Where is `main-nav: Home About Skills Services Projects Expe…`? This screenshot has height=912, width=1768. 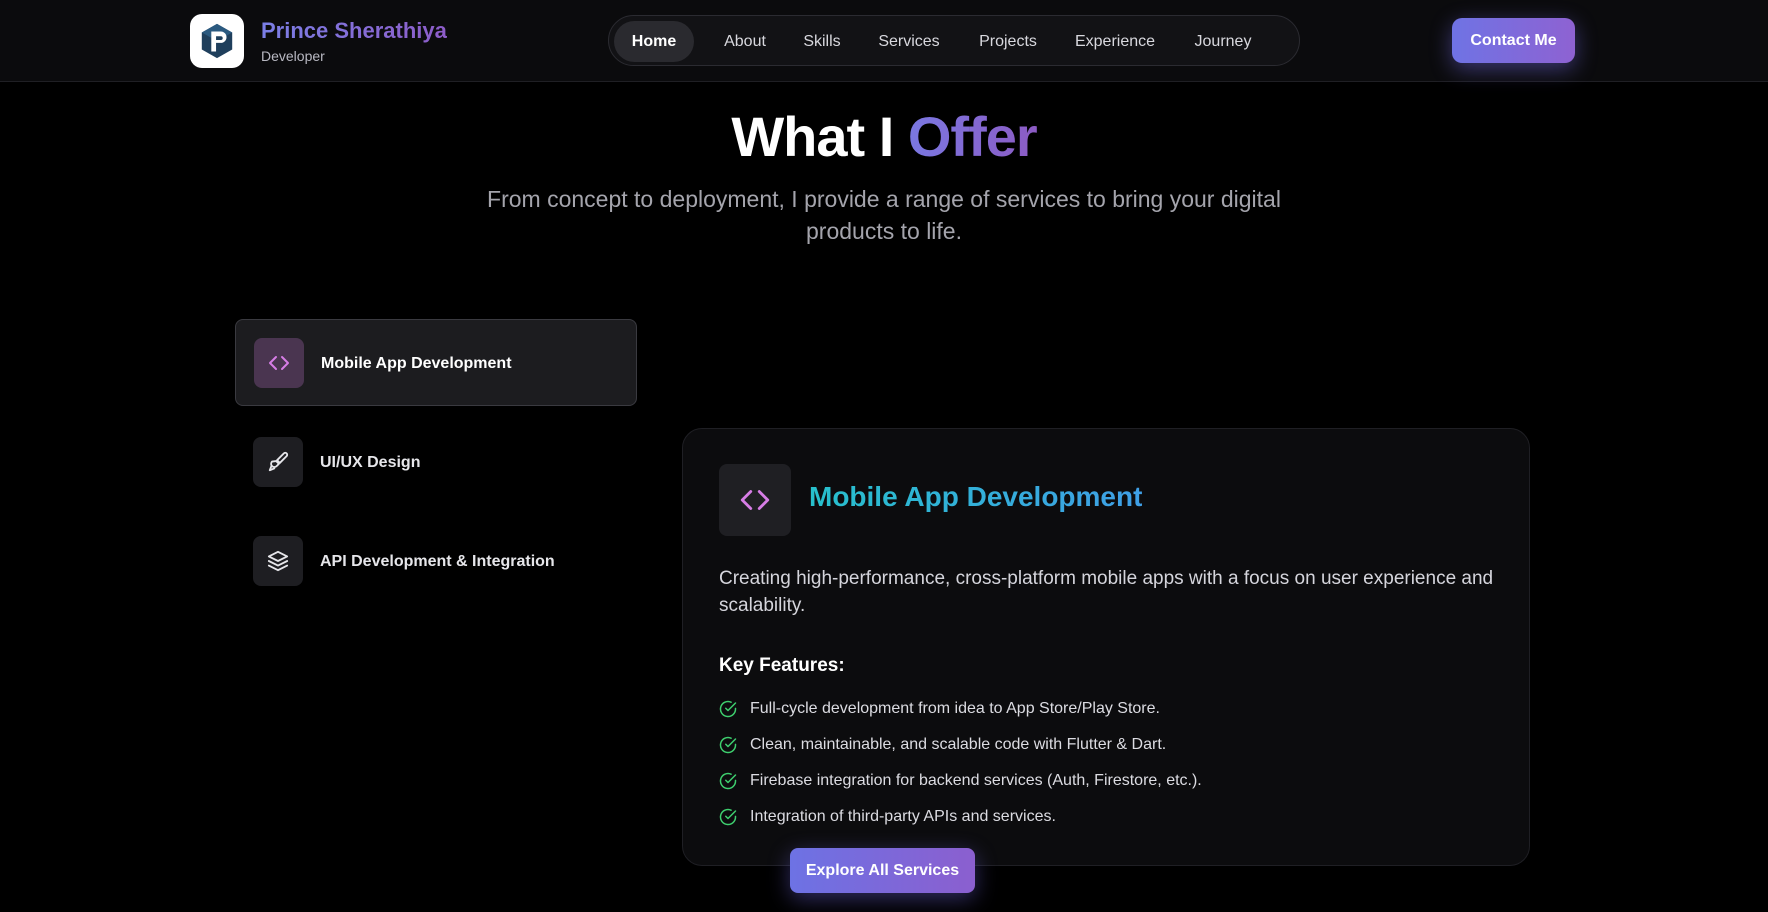 main-nav: Home About Skills Services Projects Expe… is located at coordinates (954, 40).